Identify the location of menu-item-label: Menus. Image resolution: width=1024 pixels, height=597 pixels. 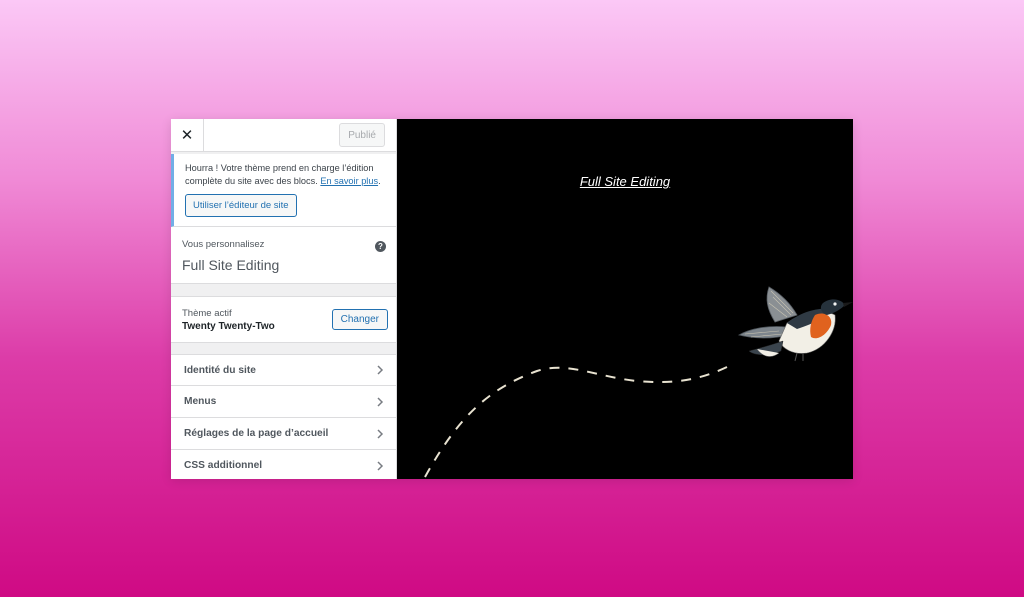
(200, 401).